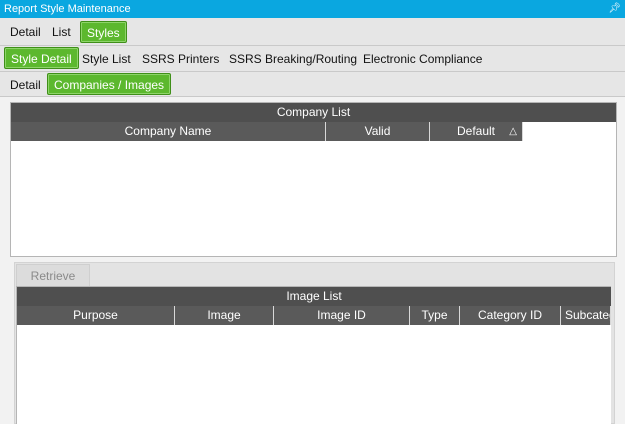 This screenshot has width=625, height=424. I want to click on column-category-id: Category ID, so click(510, 315).